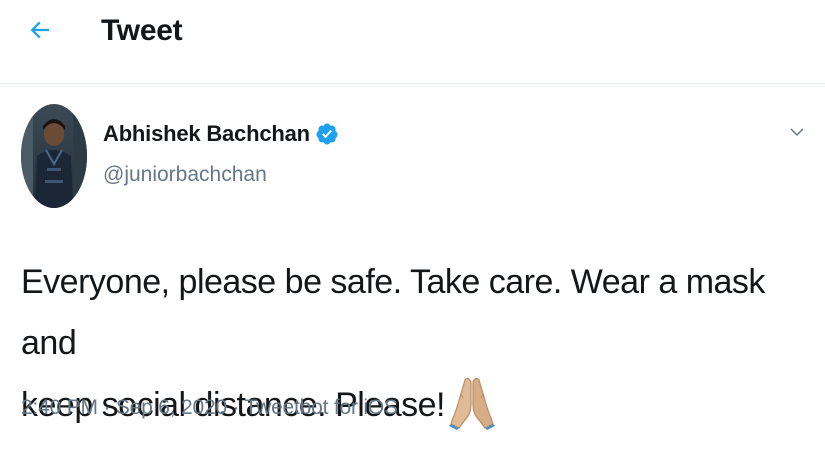  What do you see at coordinates (185, 175) in the screenshot?
I see `author-handle: @juniorbachchan` at bounding box center [185, 175].